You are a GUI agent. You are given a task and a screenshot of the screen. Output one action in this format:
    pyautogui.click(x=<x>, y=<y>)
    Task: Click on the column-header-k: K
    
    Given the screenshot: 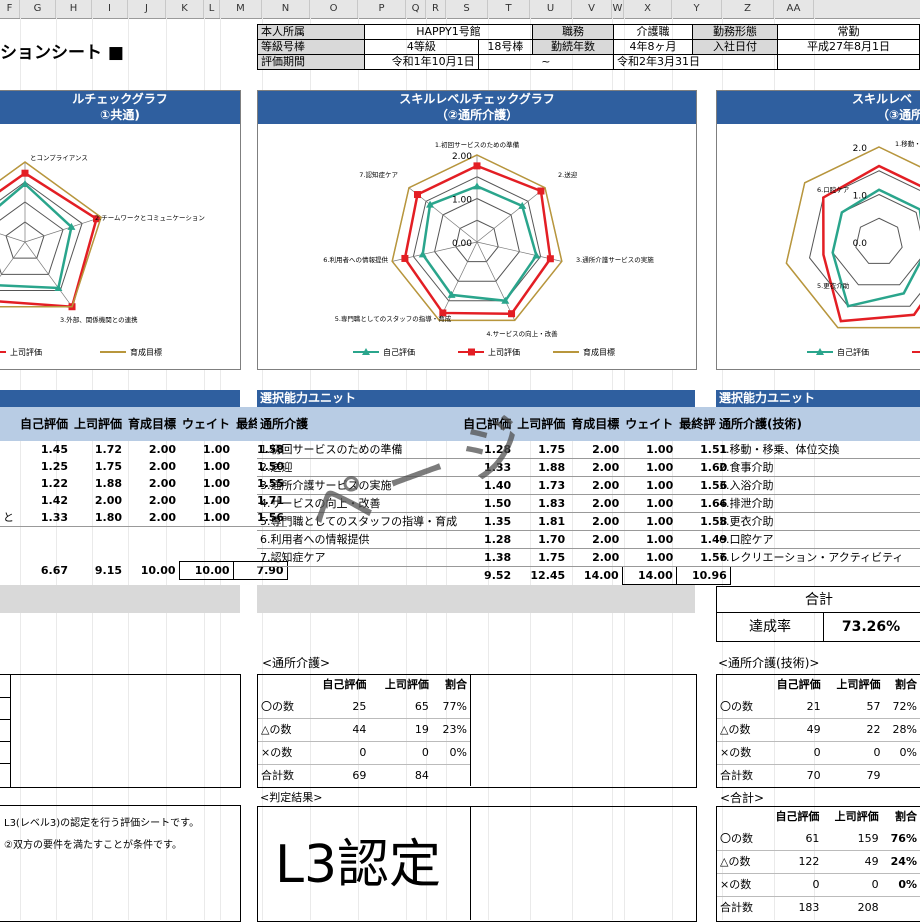 What is the action you would take?
    pyautogui.click(x=185, y=9)
    